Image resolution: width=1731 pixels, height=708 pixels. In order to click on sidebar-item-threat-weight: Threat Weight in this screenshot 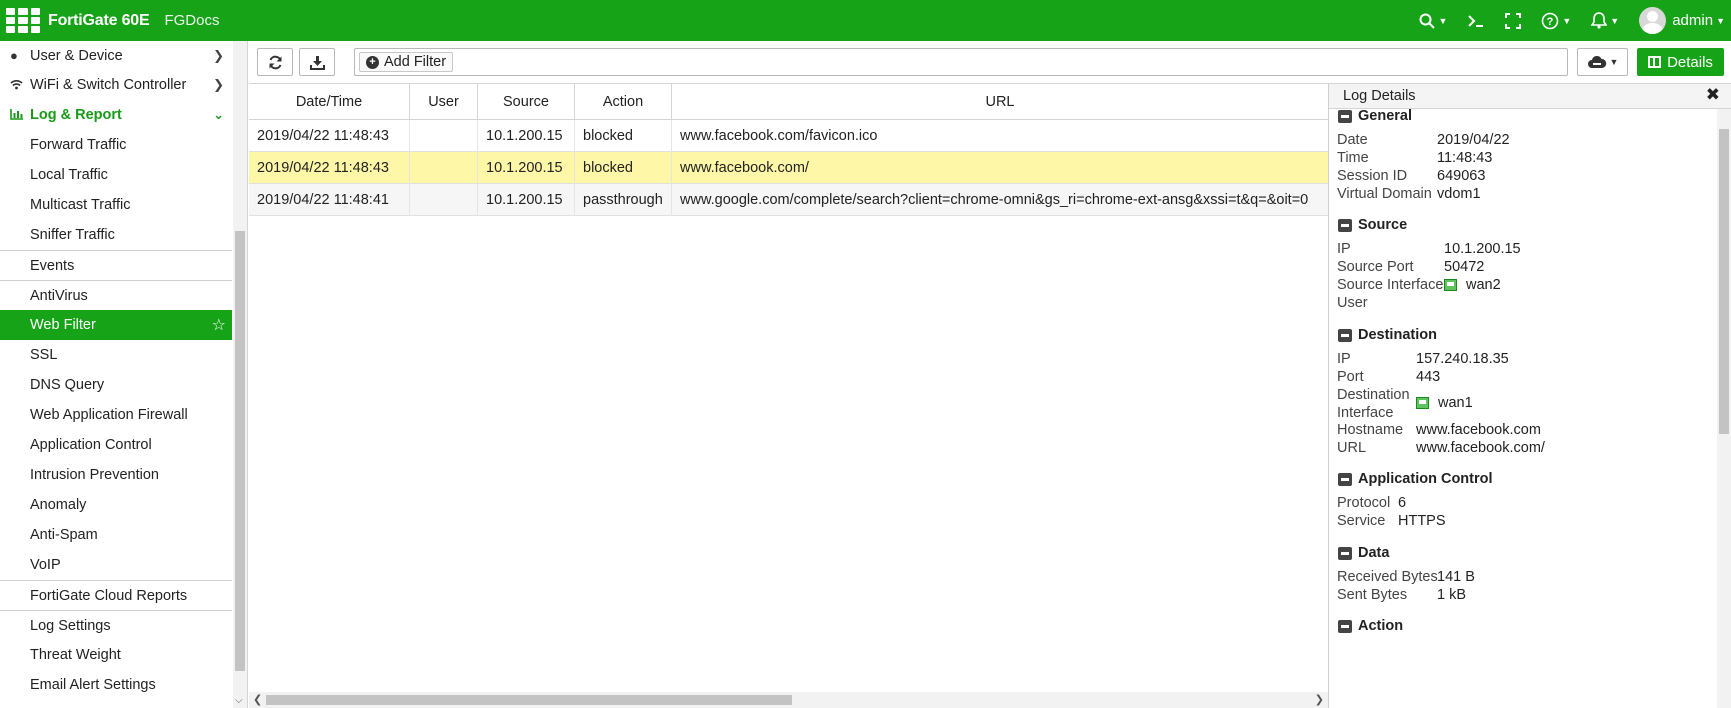, I will do `click(116, 655)`.